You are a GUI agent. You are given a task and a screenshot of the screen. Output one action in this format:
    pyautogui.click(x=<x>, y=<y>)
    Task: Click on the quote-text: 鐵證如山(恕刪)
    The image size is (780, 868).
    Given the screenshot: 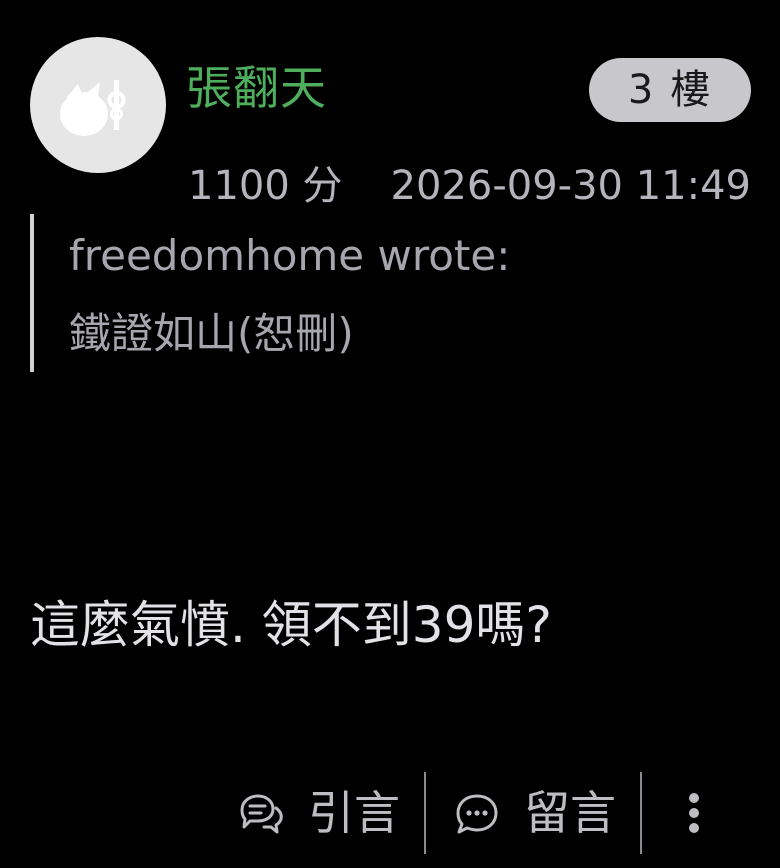 What is the action you would take?
    pyautogui.click(x=211, y=333)
    